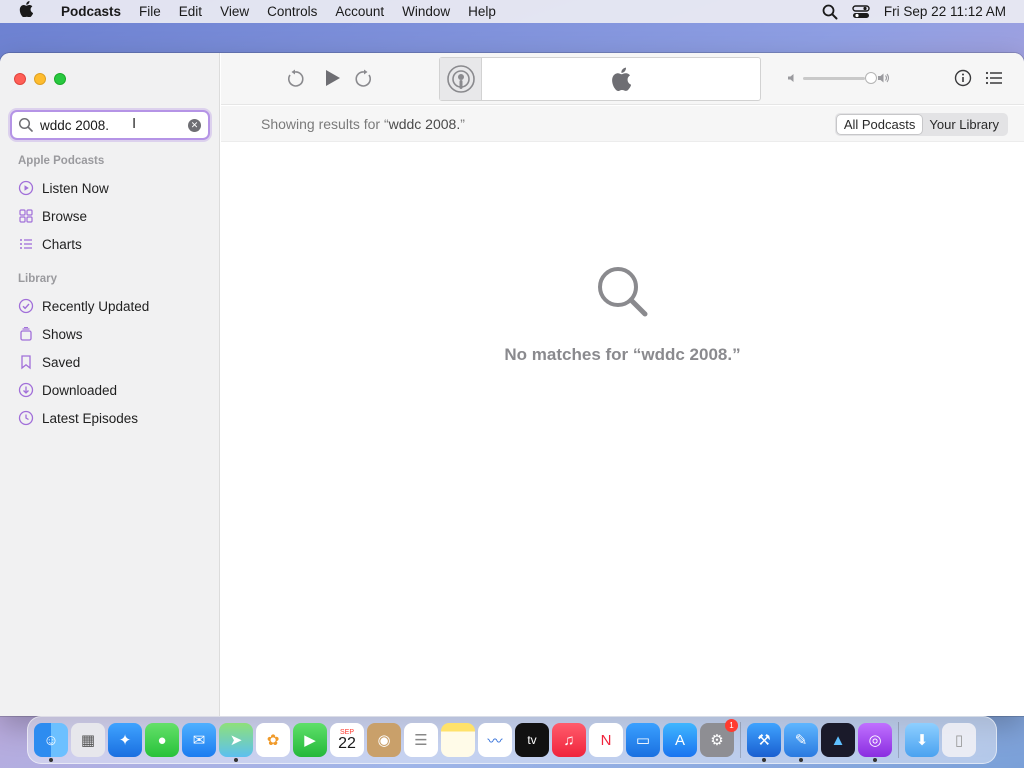 The width and height of the screenshot is (1024, 768). I want to click on sidebar-item-listen-now: Listen Now, so click(63, 188).